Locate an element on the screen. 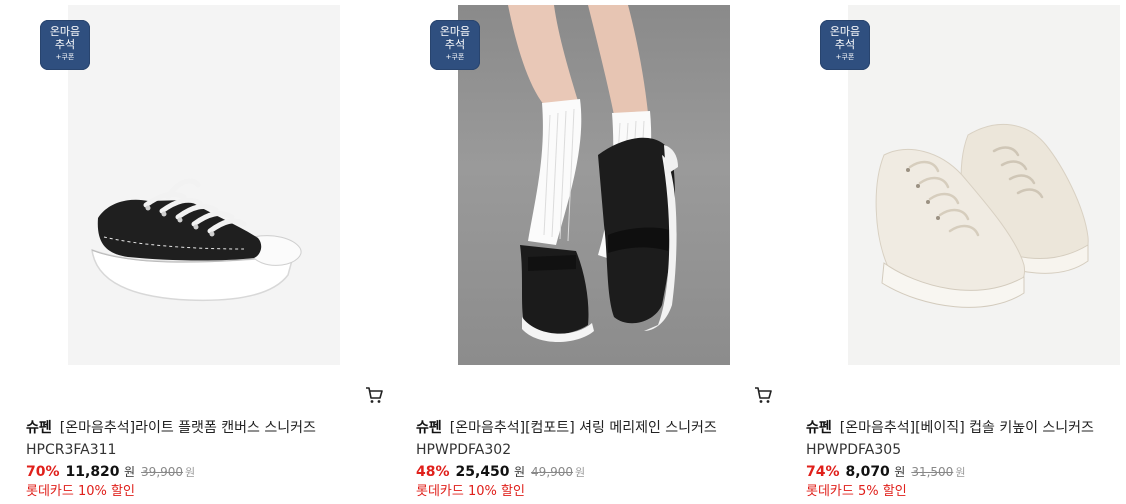 This screenshot has height=504, width=1126. price-row: 74% 8,070 원 31,500 원 is located at coordinates (966, 472).